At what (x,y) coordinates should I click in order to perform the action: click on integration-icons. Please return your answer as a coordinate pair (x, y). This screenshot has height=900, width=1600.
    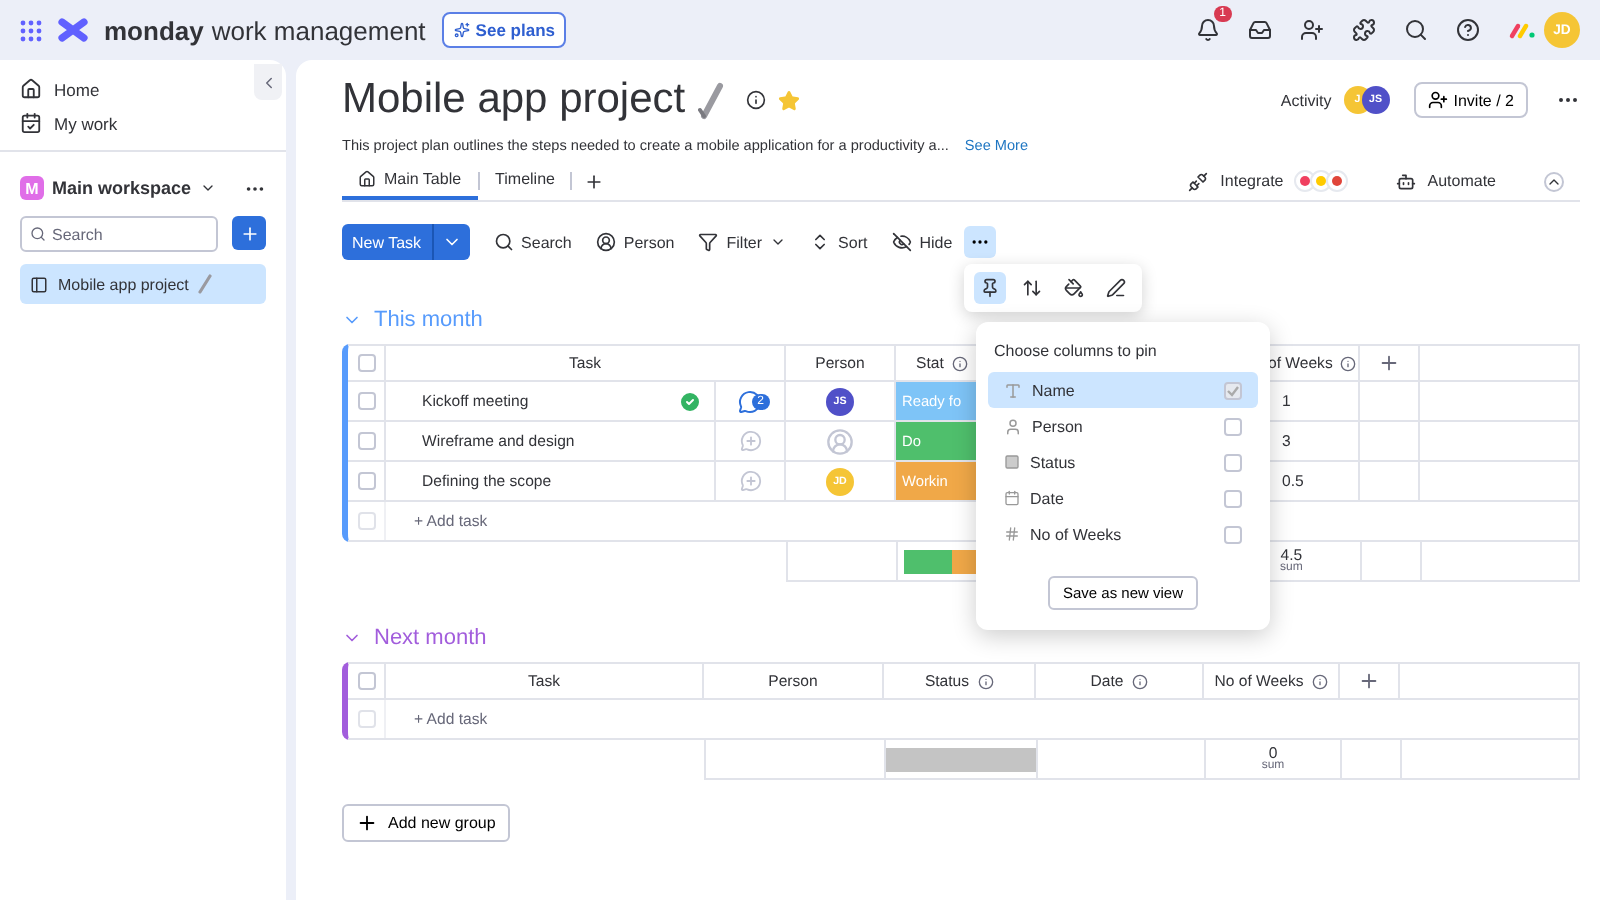
    Looking at the image, I should click on (1323, 181).